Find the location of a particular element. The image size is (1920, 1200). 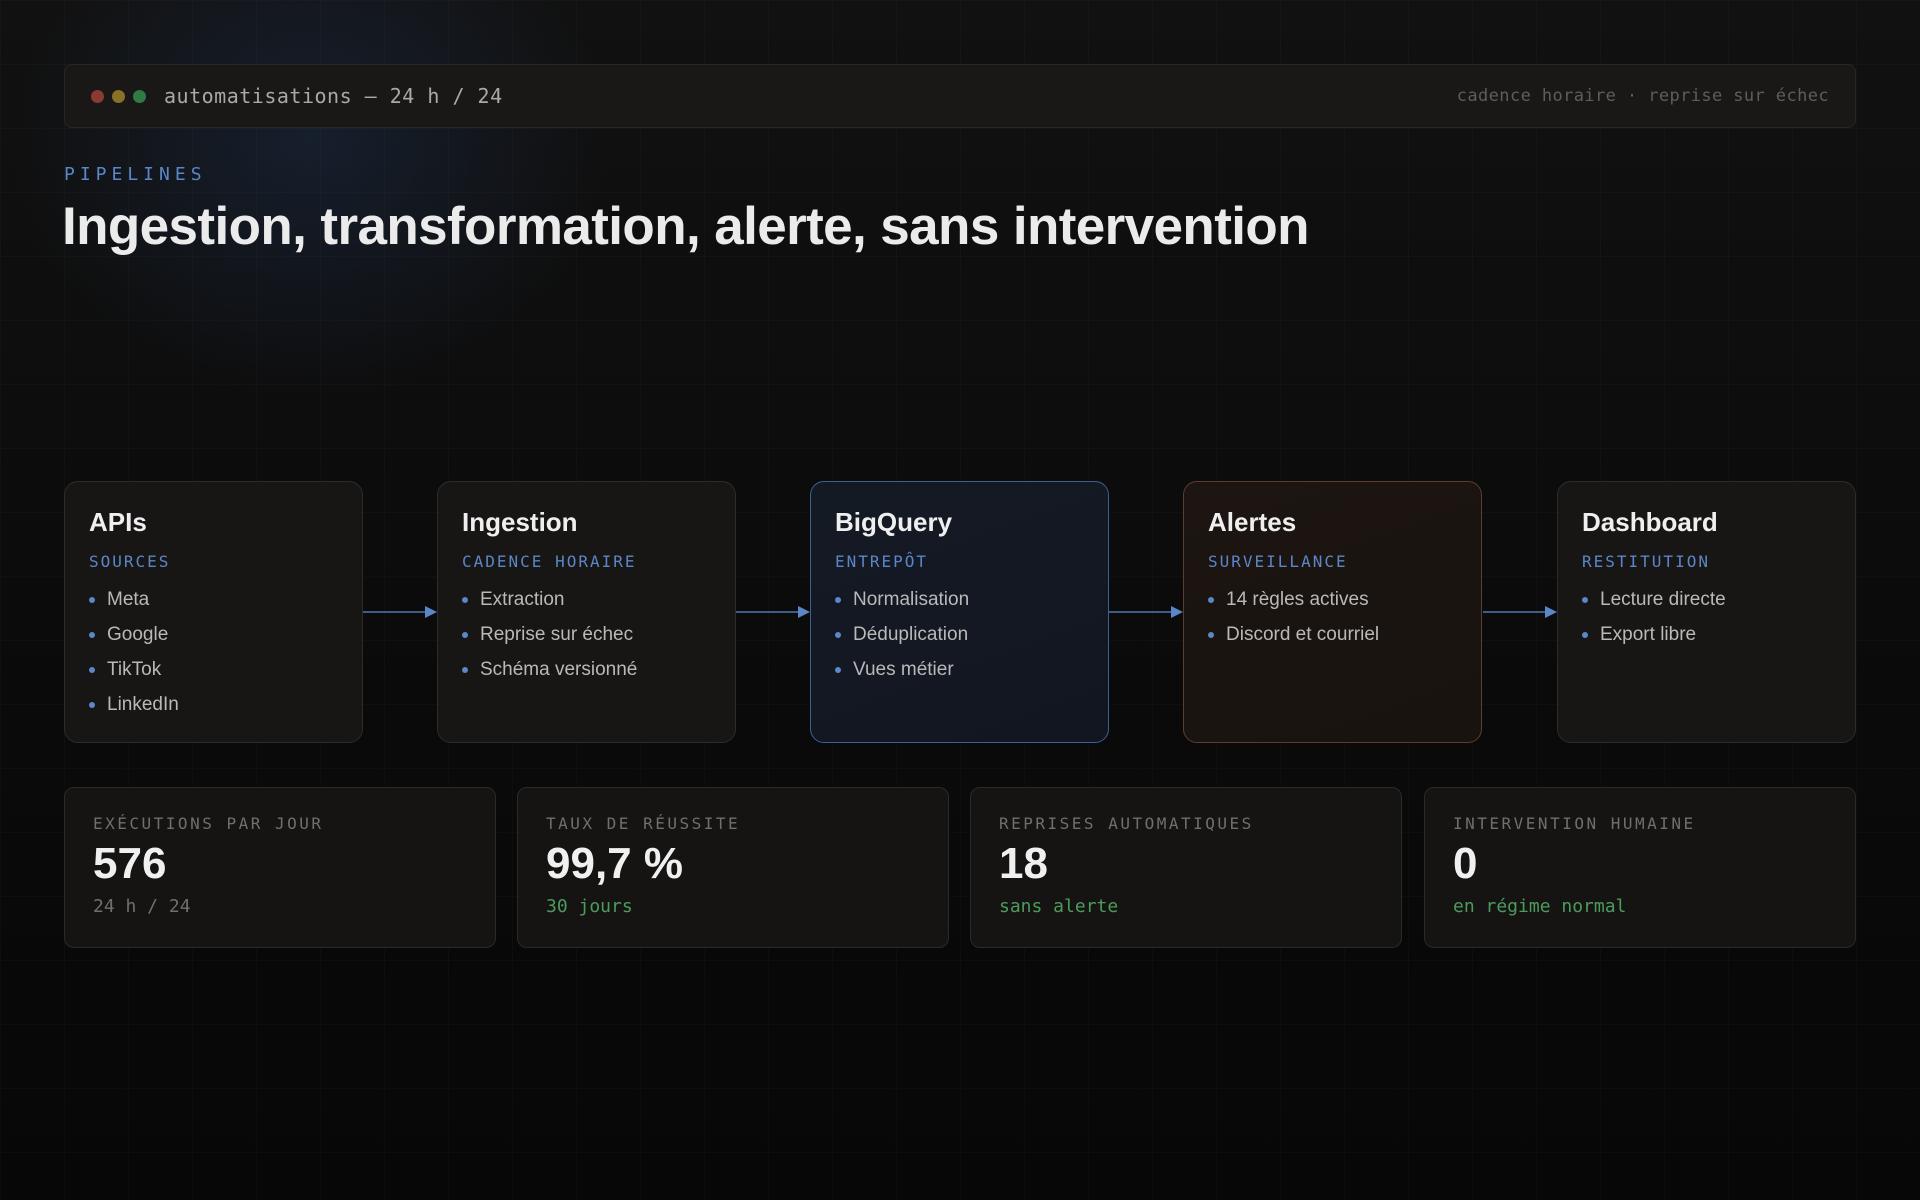

stage-item: Export libre is located at coordinates (1706, 634).